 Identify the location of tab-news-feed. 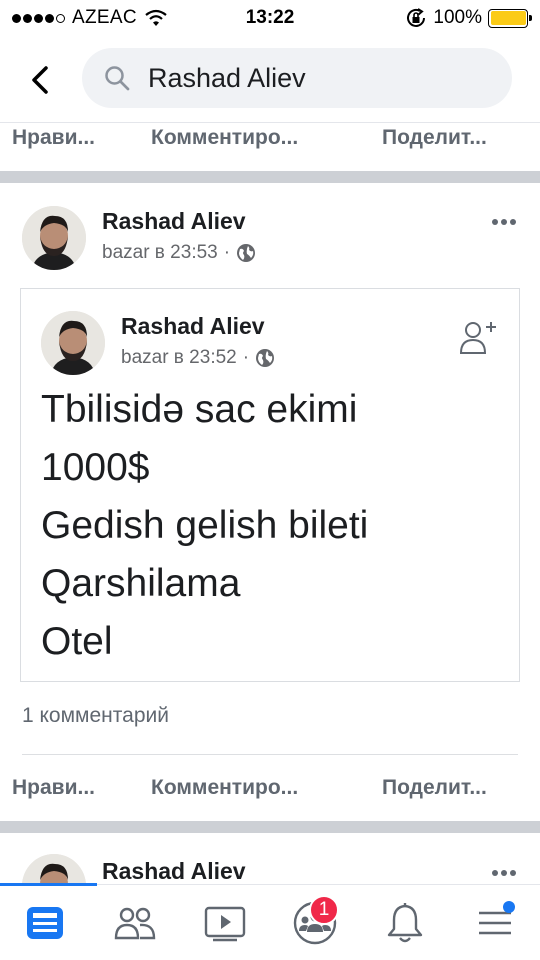
(45, 923).